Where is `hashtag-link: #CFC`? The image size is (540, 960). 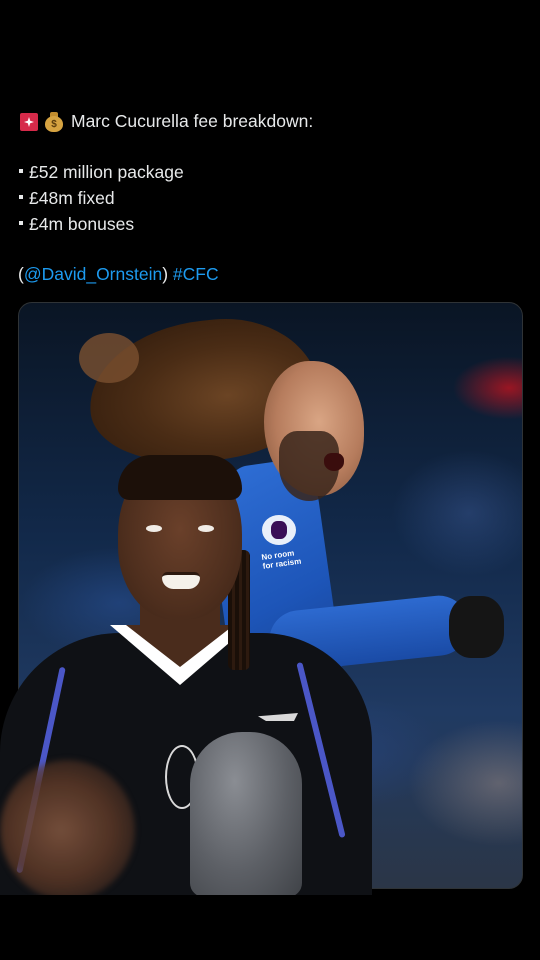 hashtag-link: #CFC is located at coordinates (196, 274).